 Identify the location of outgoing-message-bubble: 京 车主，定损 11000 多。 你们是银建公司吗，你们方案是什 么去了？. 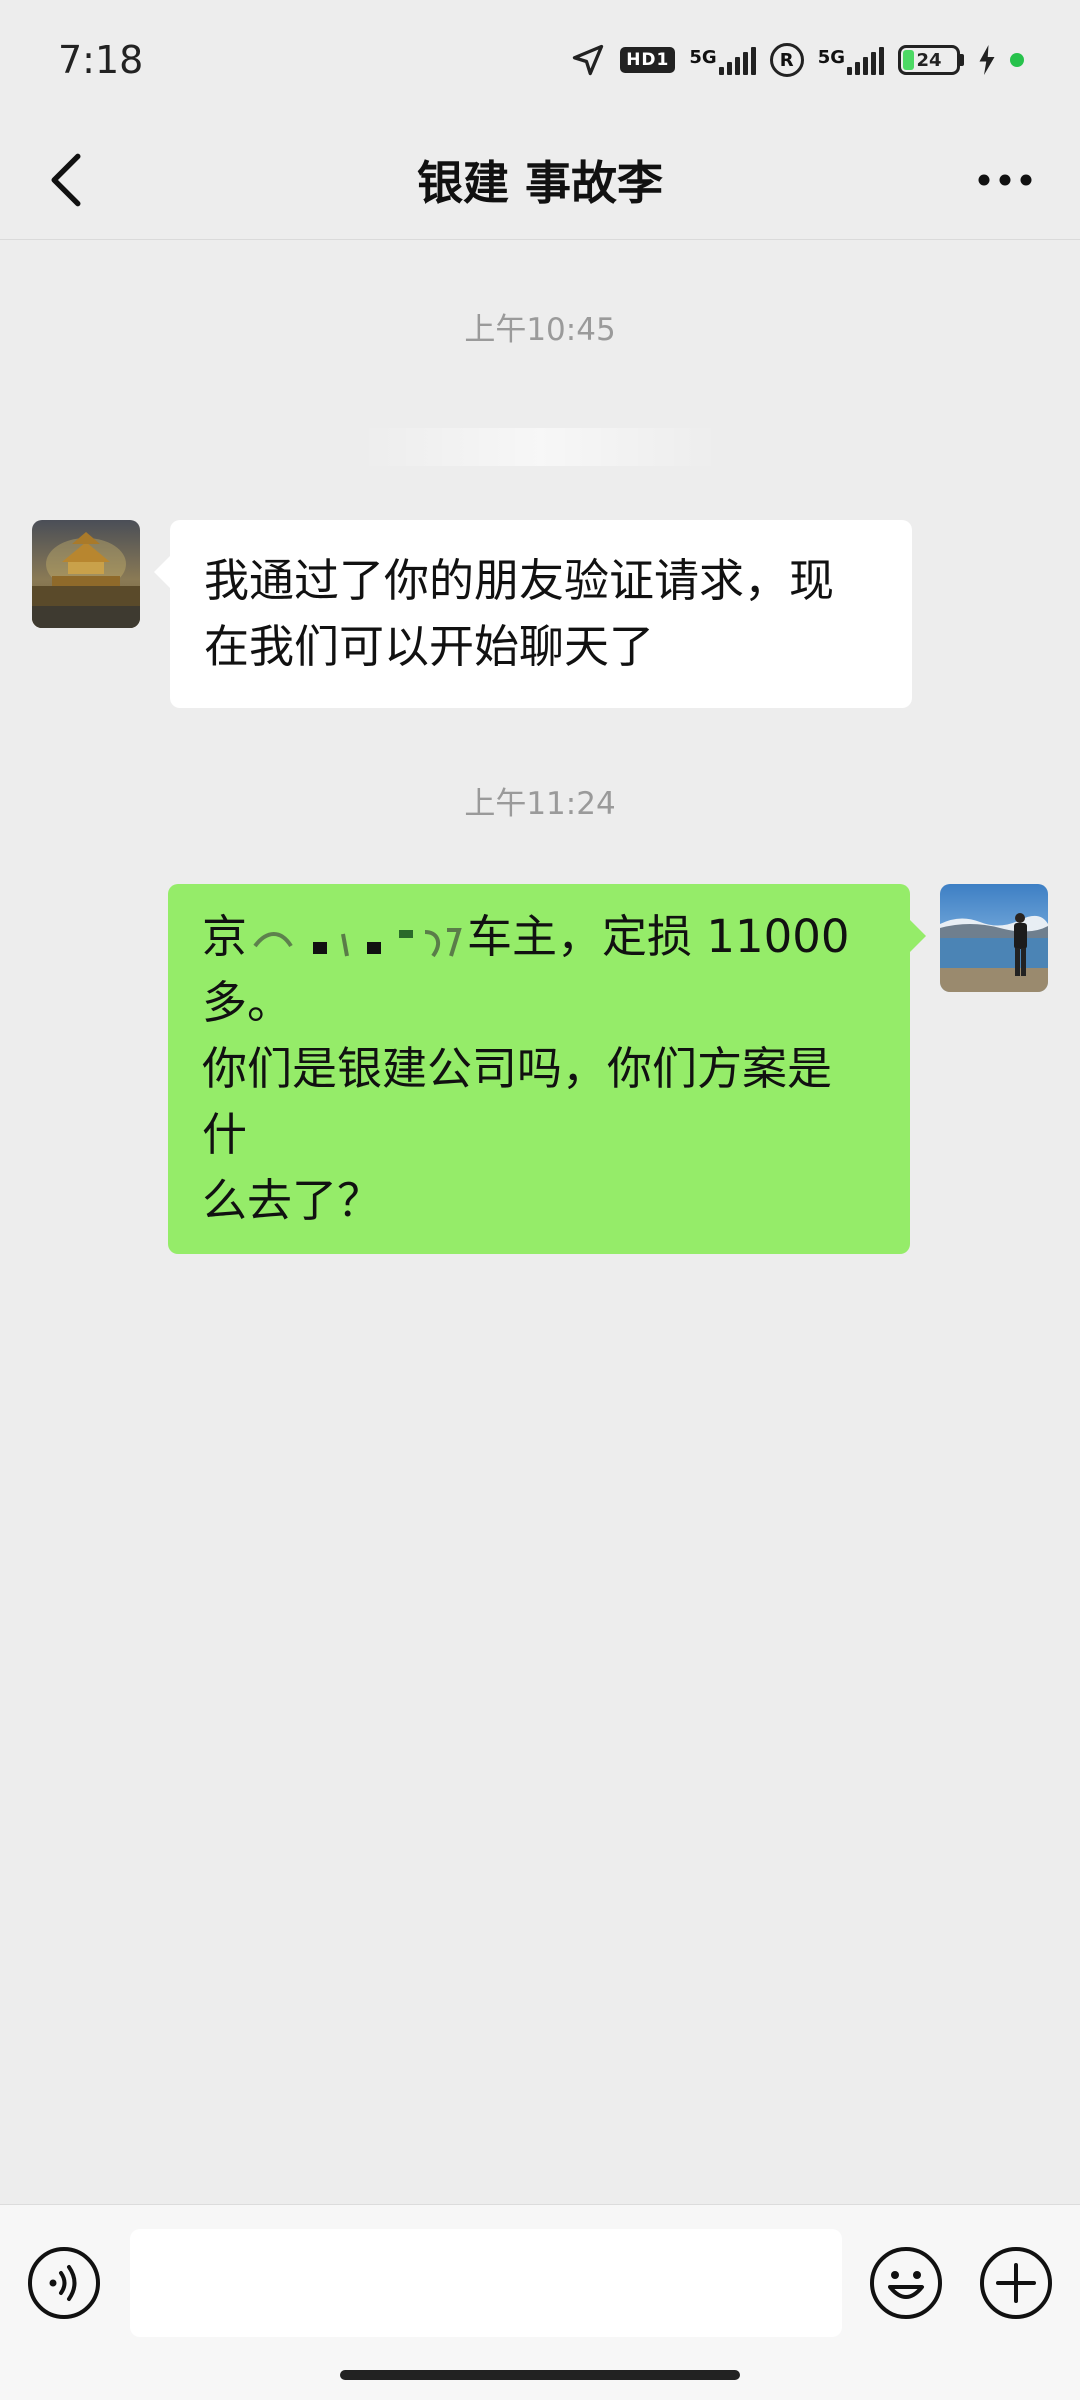
(547, 1069).